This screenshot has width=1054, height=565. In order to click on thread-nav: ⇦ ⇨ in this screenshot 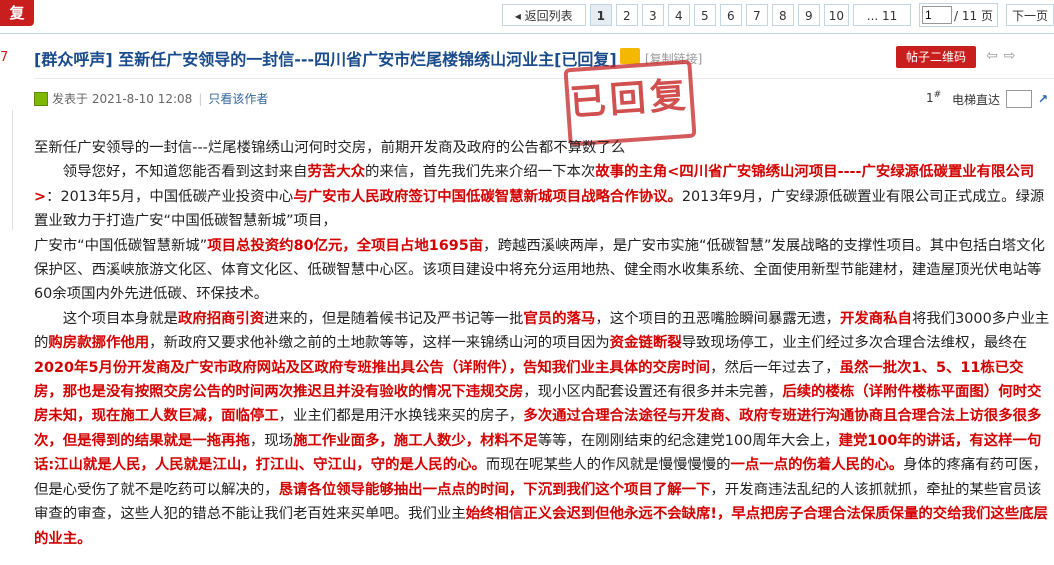, I will do `click(1000, 56)`.